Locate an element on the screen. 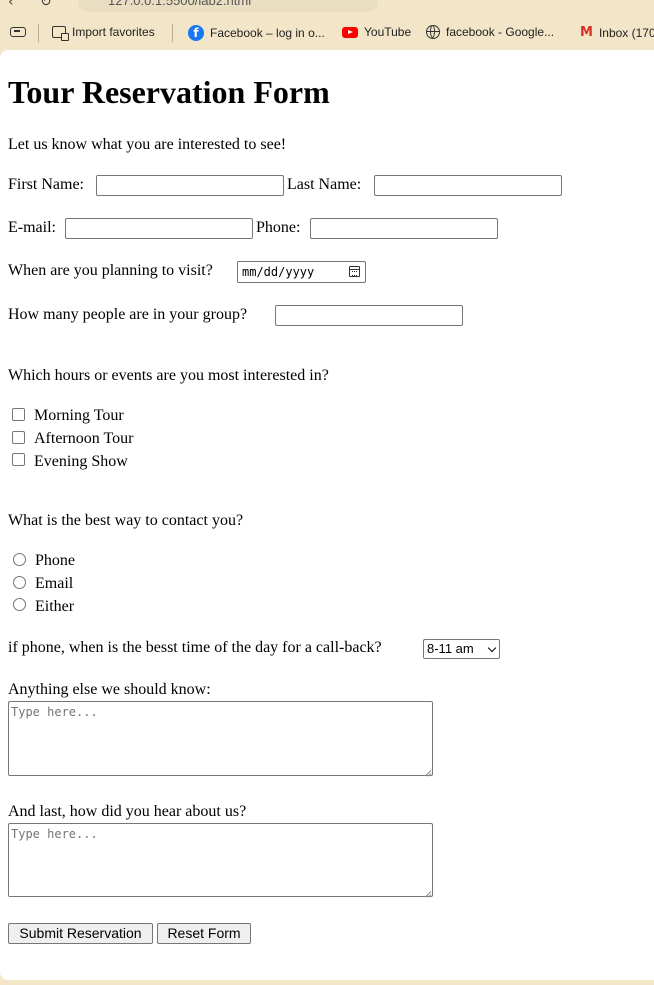  visit-date-label: When are you planning to visit? is located at coordinates (110, 270).